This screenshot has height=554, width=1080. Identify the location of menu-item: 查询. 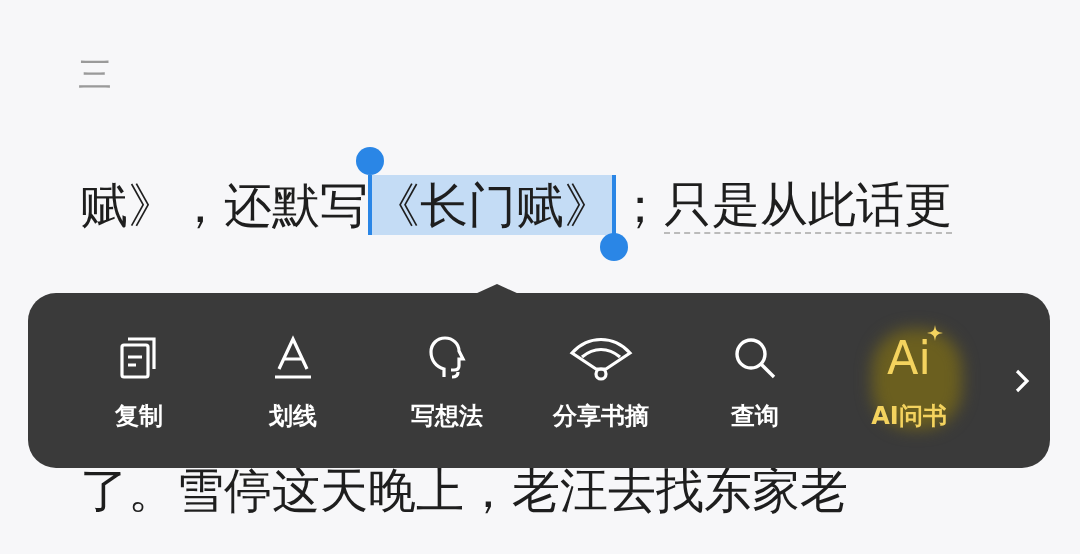
(755, 380).